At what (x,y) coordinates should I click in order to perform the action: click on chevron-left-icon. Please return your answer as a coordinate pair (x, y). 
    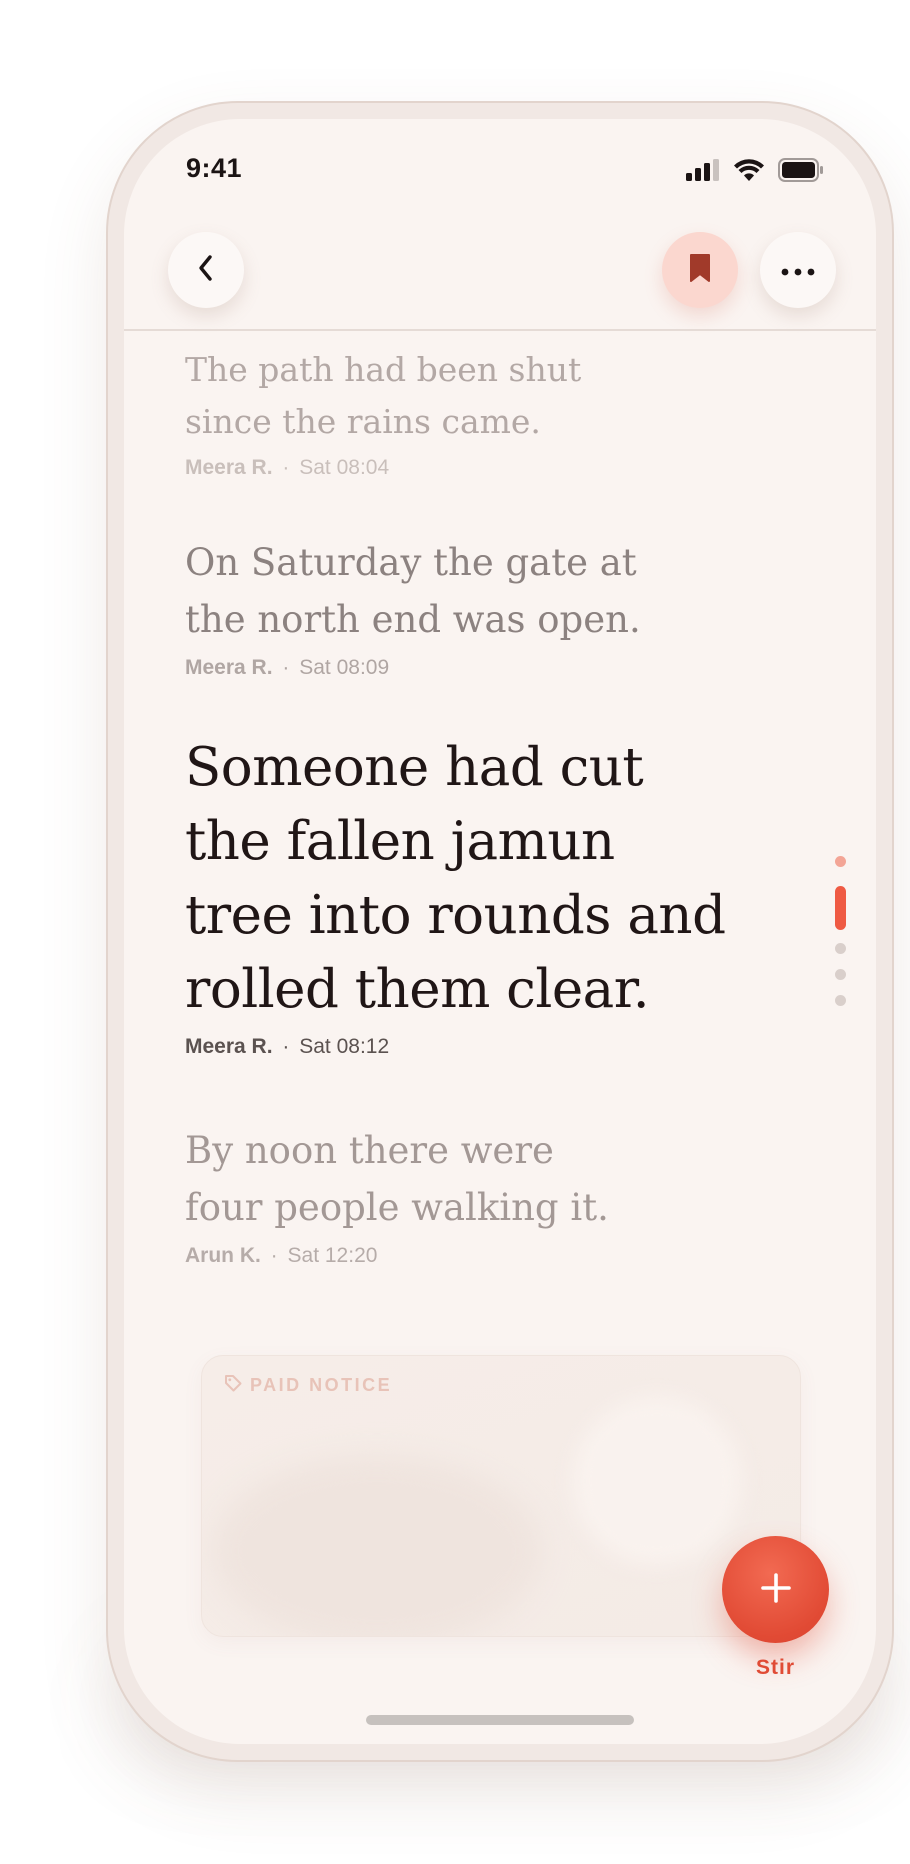
    Looking at the image, I should click on (206, 270).